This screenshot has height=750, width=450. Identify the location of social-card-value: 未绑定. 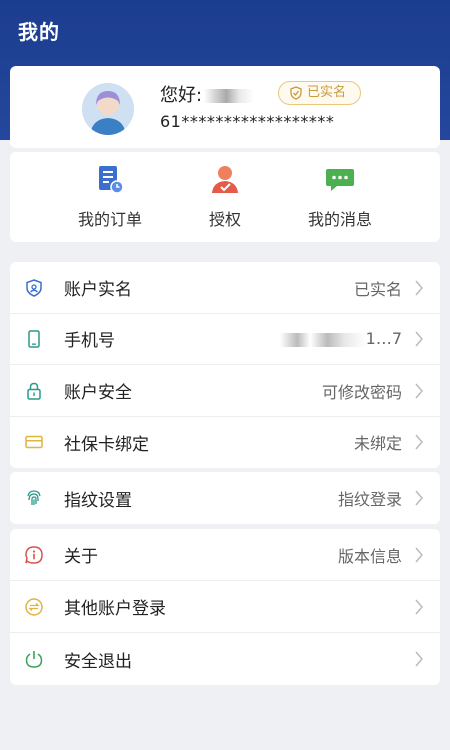
(377, 443).